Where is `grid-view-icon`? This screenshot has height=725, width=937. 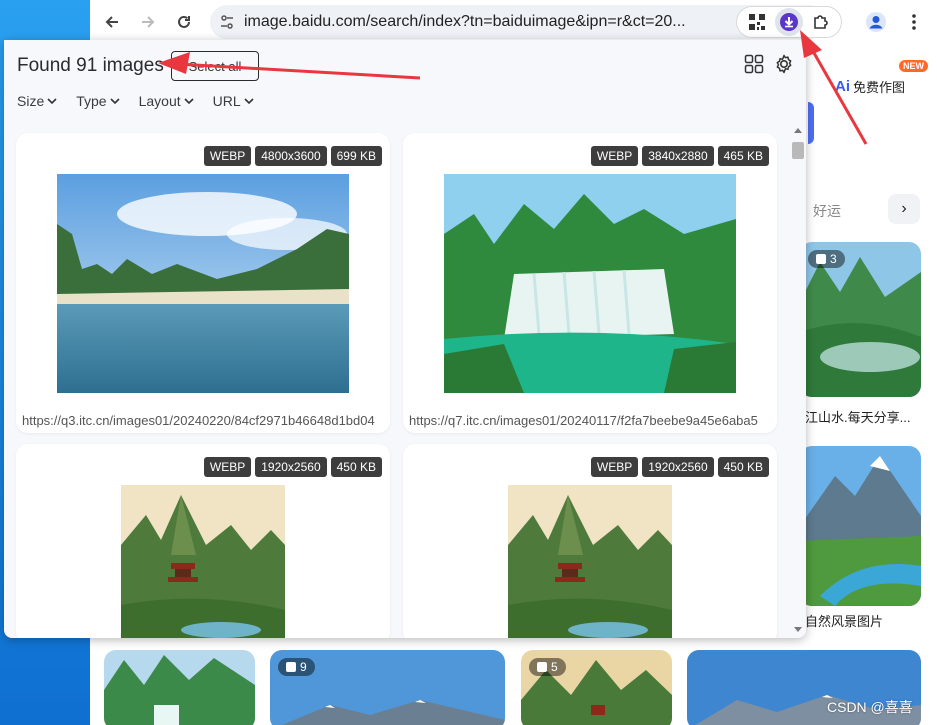
grid-view-icon is located at coordinates (754, 64).